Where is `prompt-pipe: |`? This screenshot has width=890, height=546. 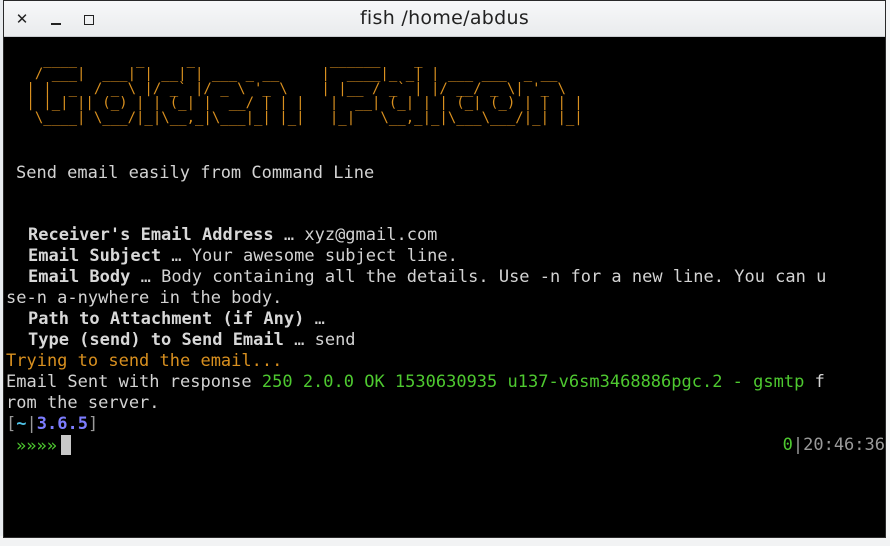 prompt-pipe: | is located at coordinates (31, 424).